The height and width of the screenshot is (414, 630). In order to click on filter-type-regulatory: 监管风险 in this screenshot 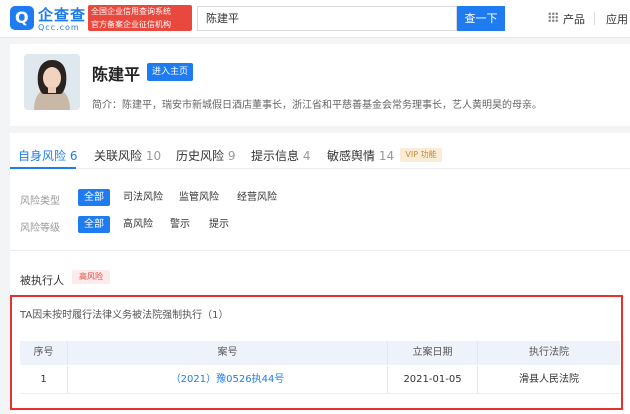, I will do `click(199, 197)`.